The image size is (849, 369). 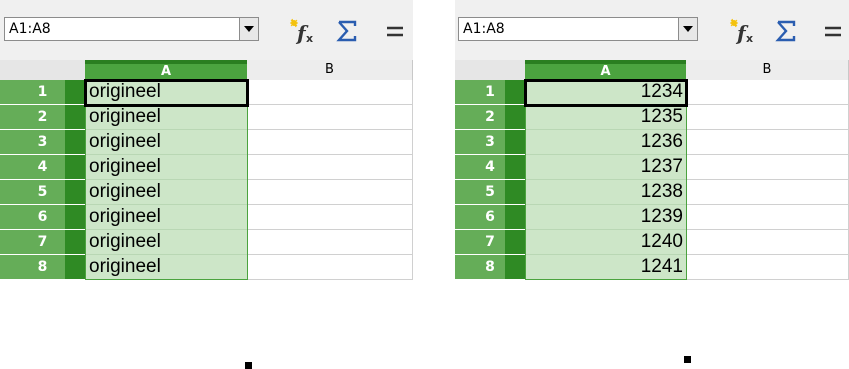 I want to click on cell-a3: 1236, so click(x=605, y=142).